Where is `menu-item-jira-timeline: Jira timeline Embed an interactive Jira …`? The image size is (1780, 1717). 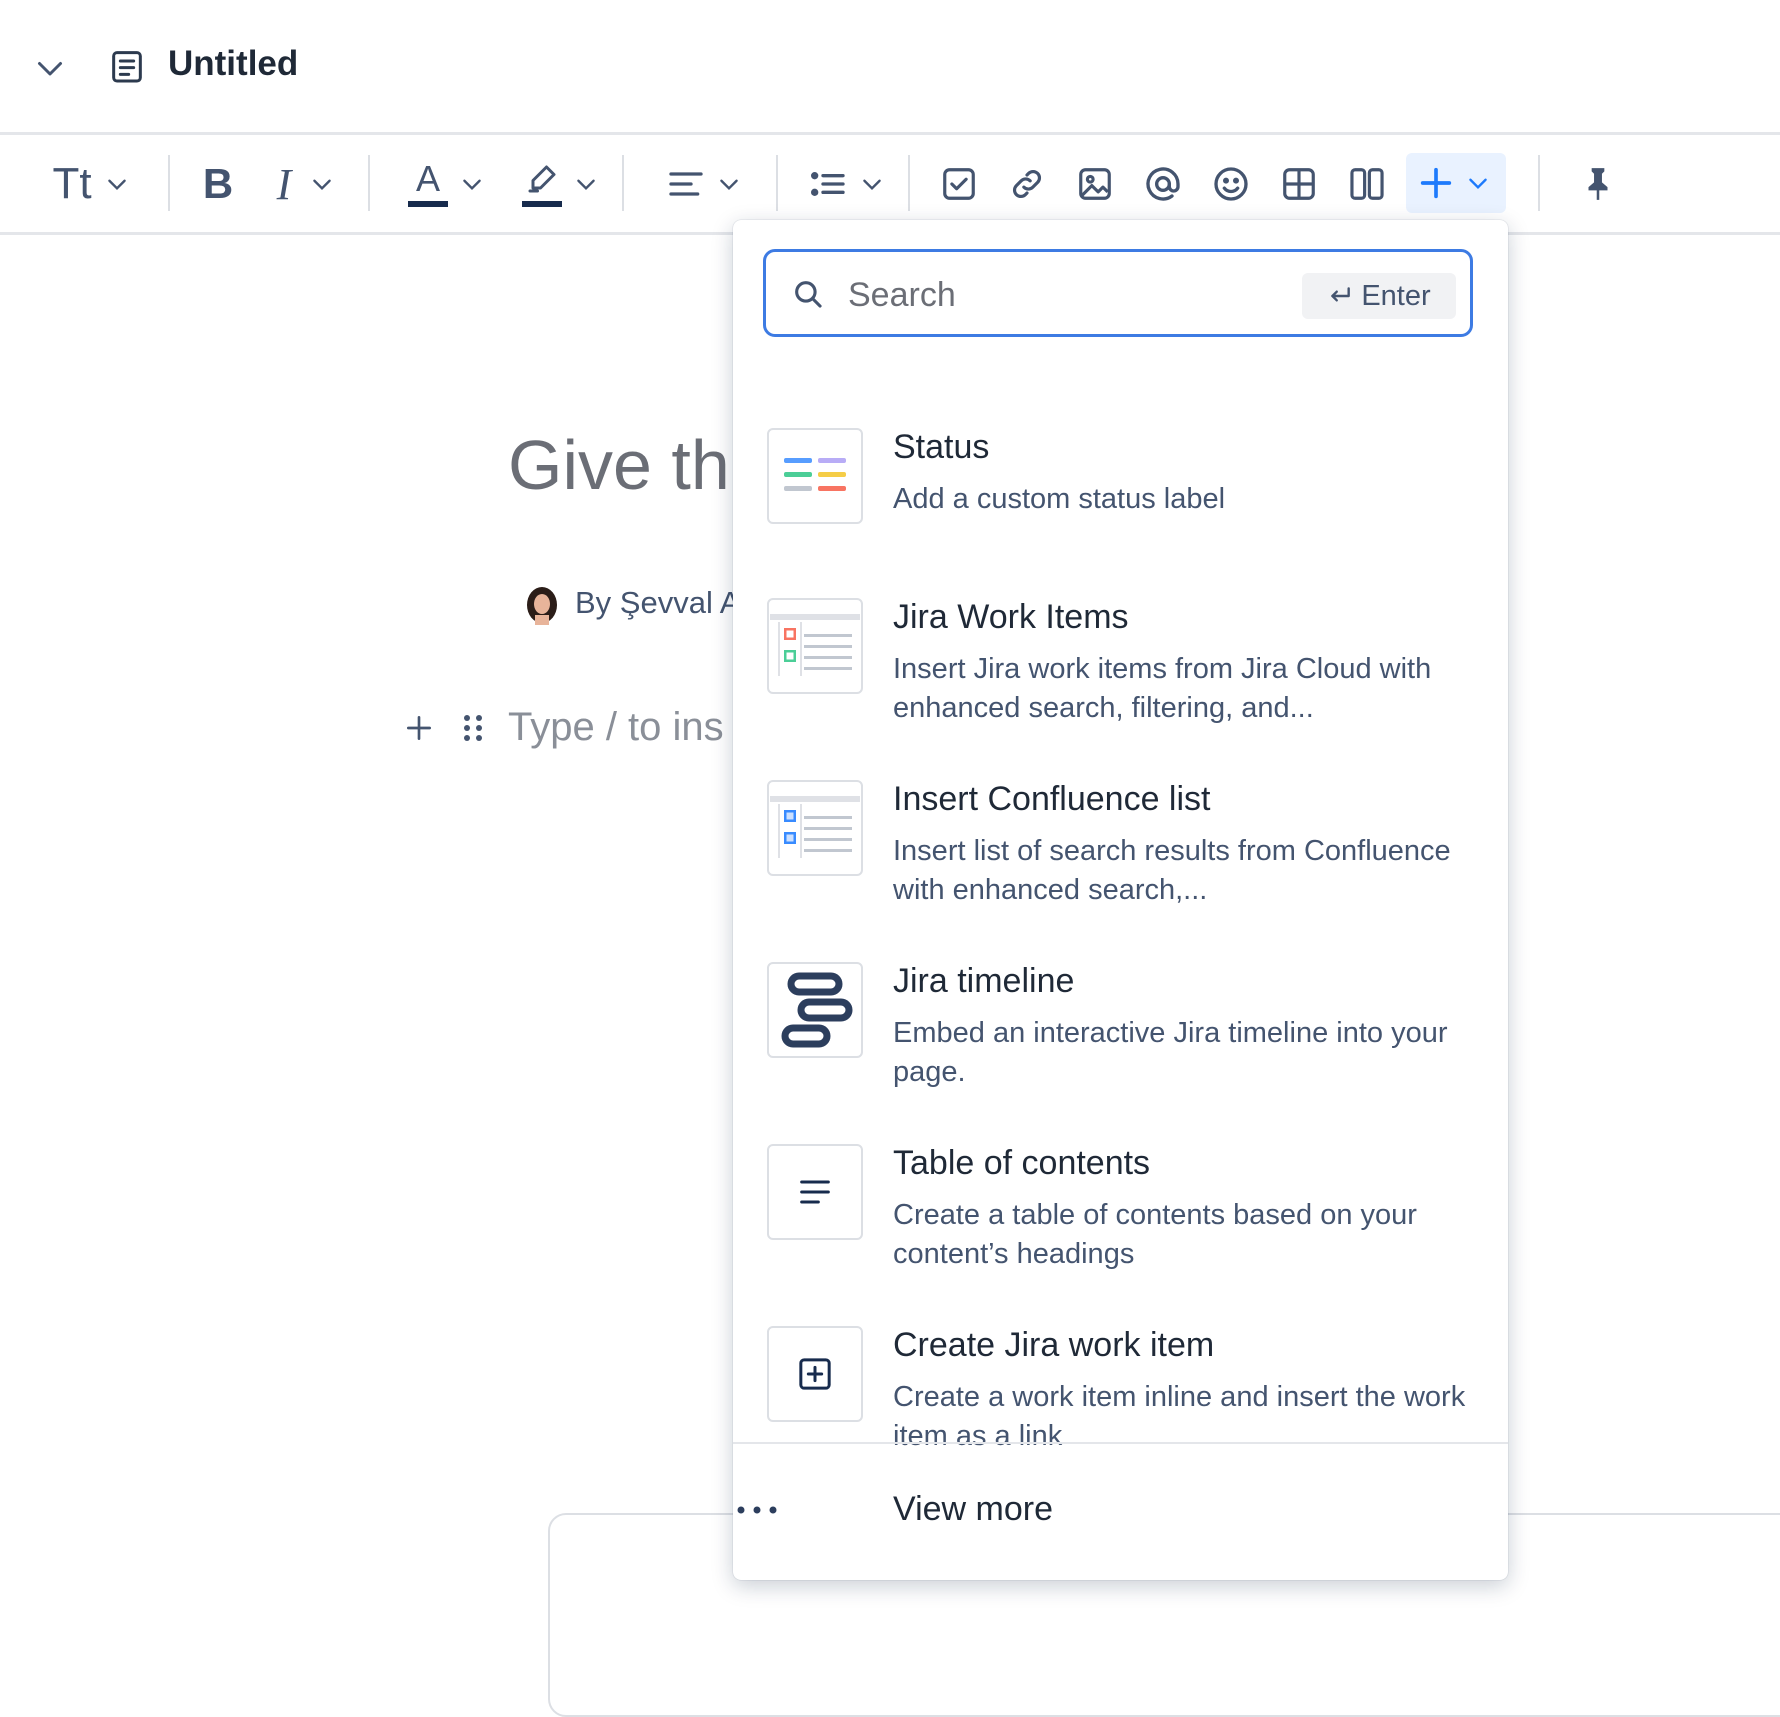 menu-item-jira-timeline: Jira timeline Embed an interactive Jira … is located at coordinates (1120, 1047).